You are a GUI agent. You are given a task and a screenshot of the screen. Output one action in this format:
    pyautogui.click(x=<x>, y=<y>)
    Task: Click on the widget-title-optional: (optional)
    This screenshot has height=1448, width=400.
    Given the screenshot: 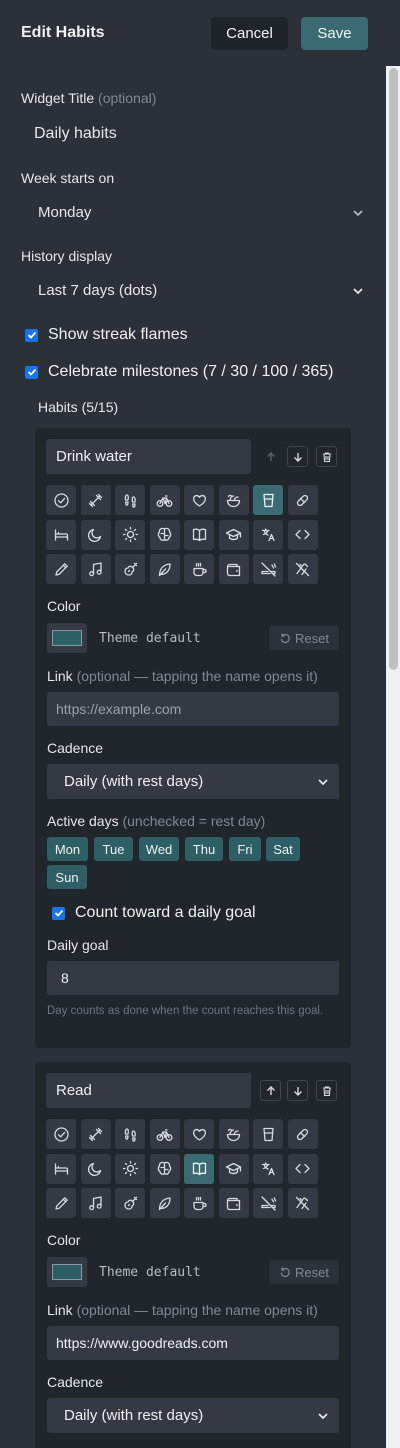 What is the action you would take?
    pyautogui.click(x=127, y=98)
    